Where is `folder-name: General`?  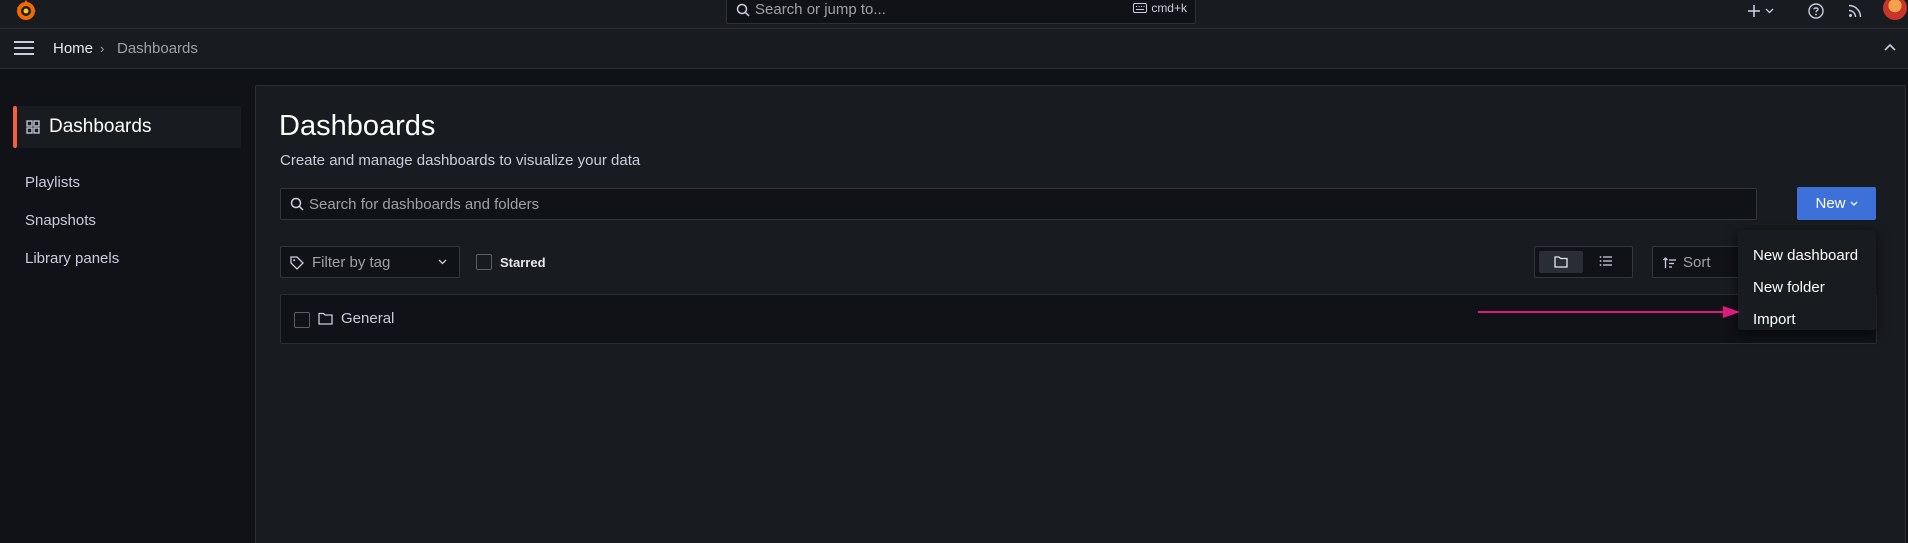 folder-name: General is located at coordinates (367, 318).